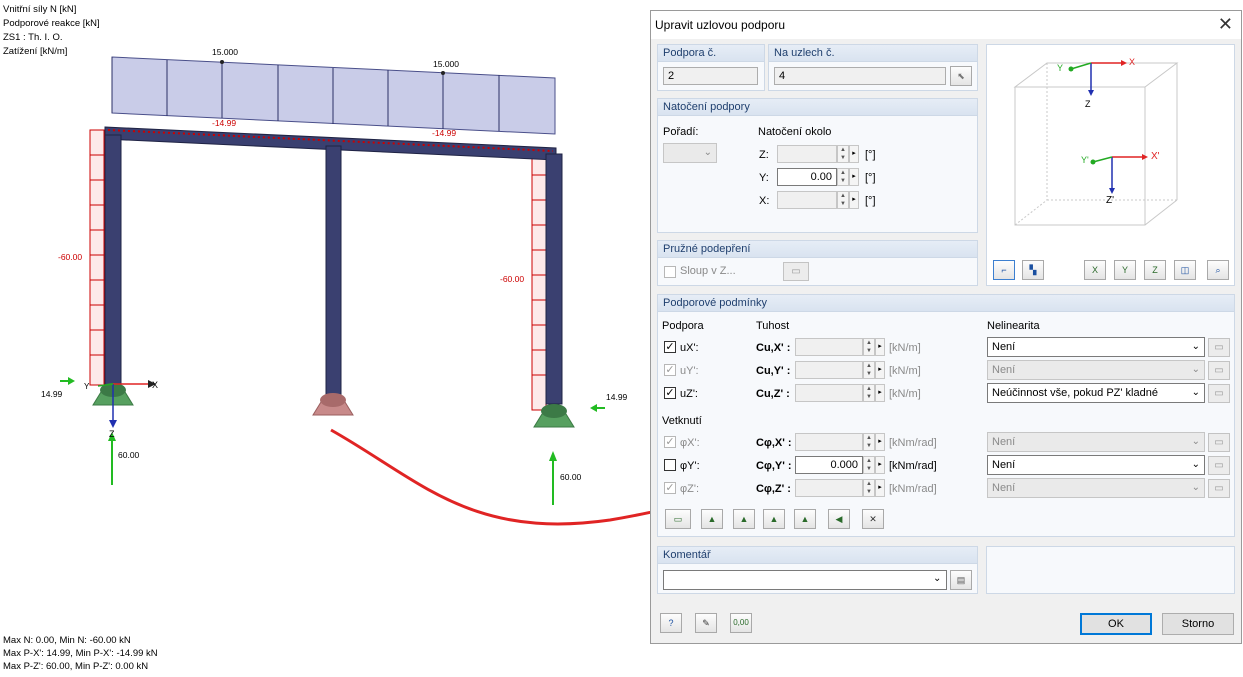 Image resolution: width=1243 pixels, height=677 pixels. Describe the element at coordinates (880, 370) in the screenshot. I see `cuy-arrow: ▸` at that location.